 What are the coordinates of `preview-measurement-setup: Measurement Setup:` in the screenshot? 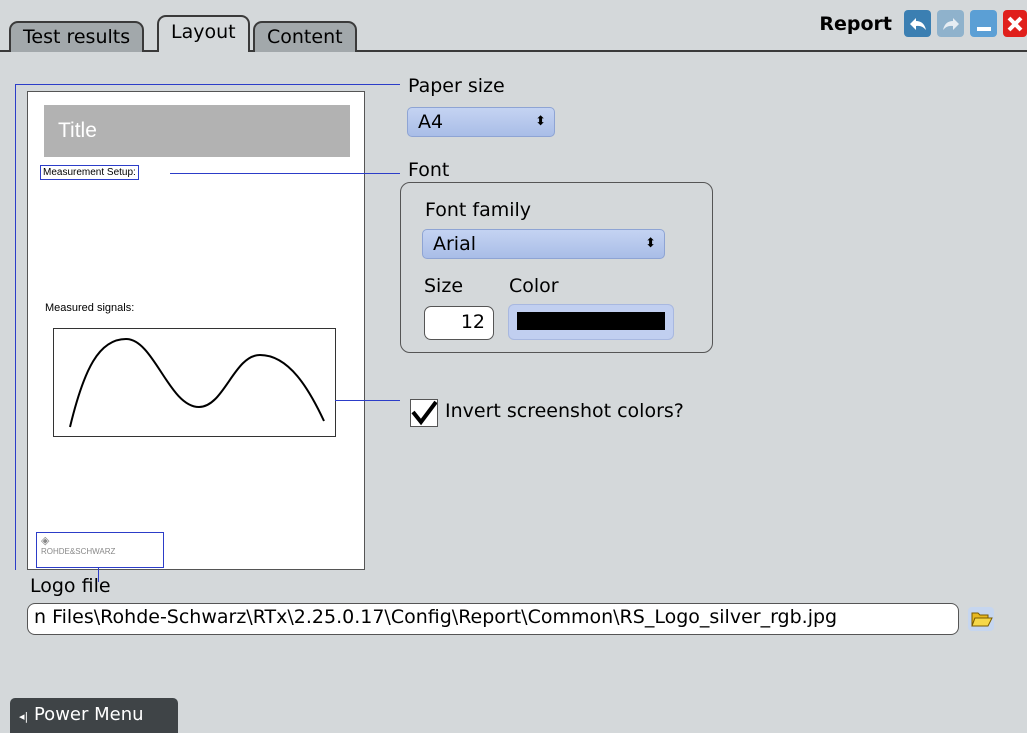 It's located at (89, 172).